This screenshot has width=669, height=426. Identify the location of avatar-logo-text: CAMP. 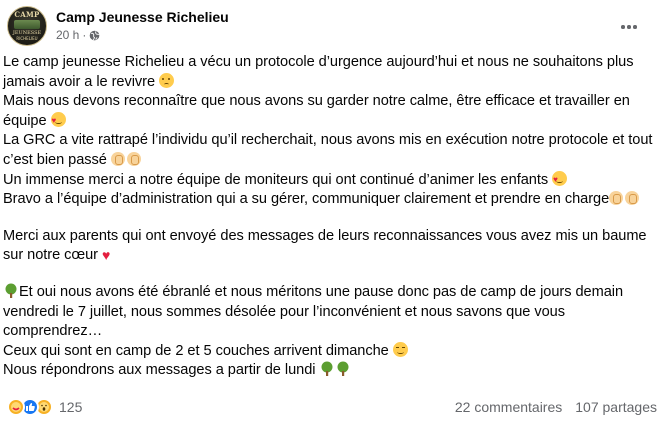
(27, 14).